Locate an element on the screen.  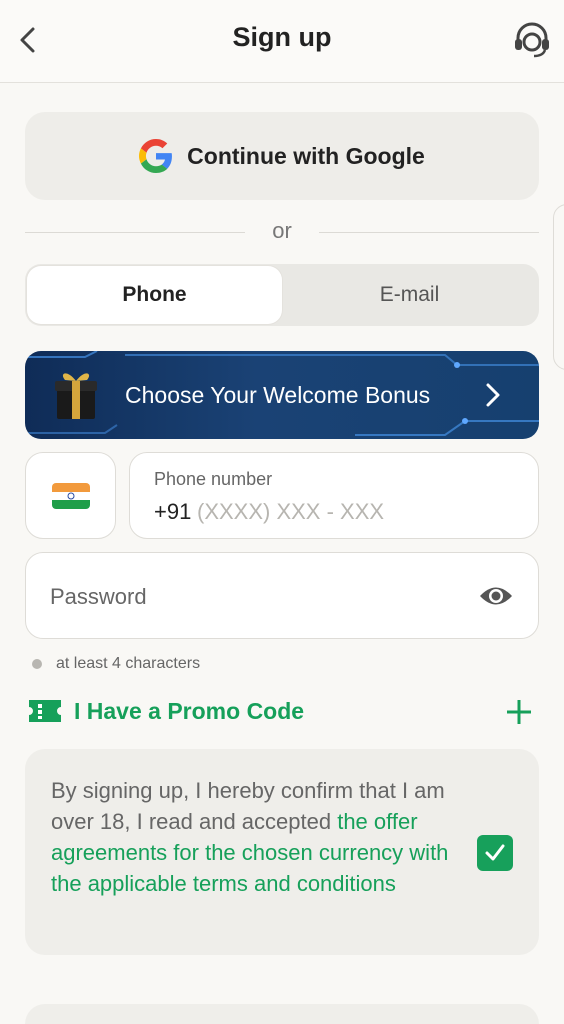
support-button is located at coordinates (532, 40).